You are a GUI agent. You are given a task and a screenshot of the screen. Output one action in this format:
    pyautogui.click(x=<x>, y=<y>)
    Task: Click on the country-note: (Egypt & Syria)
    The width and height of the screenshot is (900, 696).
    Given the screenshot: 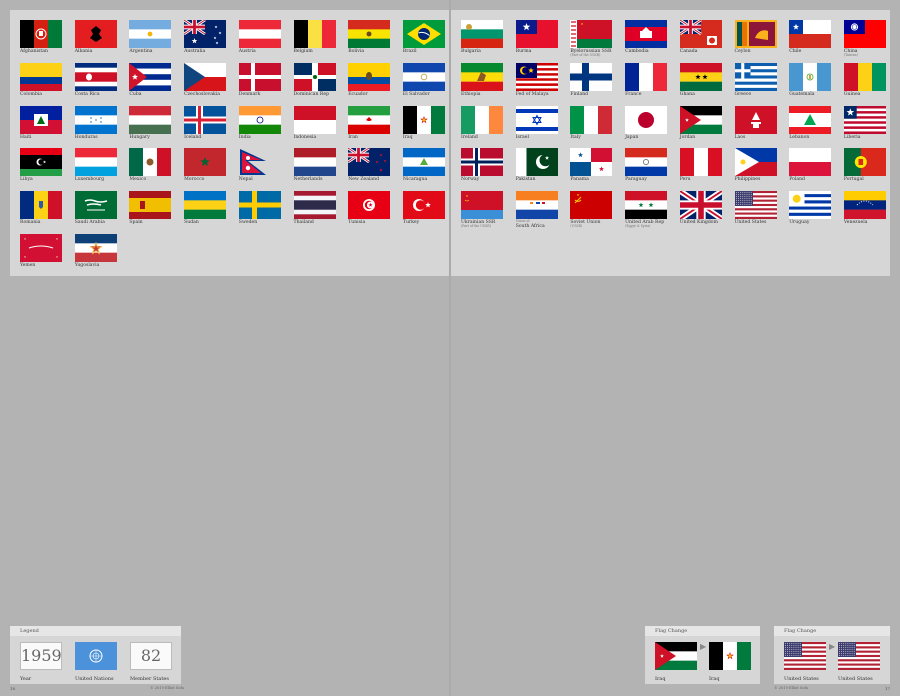 What is the action you would take?
    pyautogui.click(x=638, y=226)
    